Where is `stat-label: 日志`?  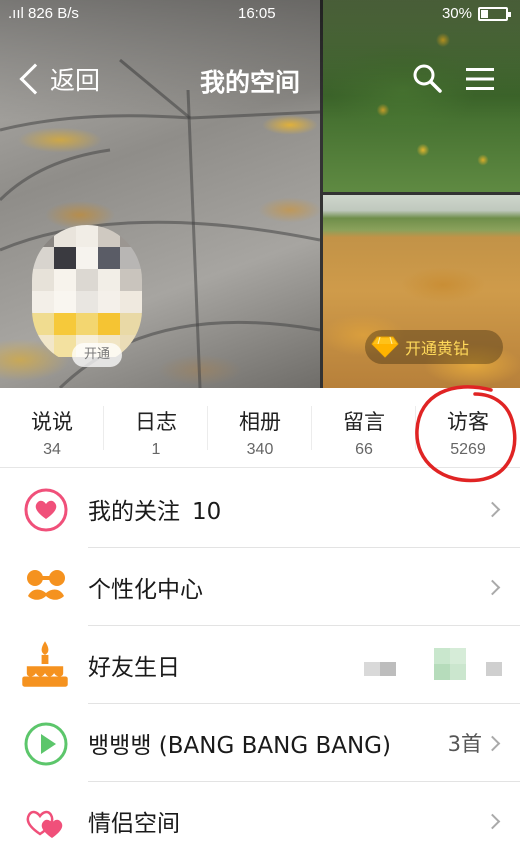 stat-label: 日志 is located at coordinates (156, 422).